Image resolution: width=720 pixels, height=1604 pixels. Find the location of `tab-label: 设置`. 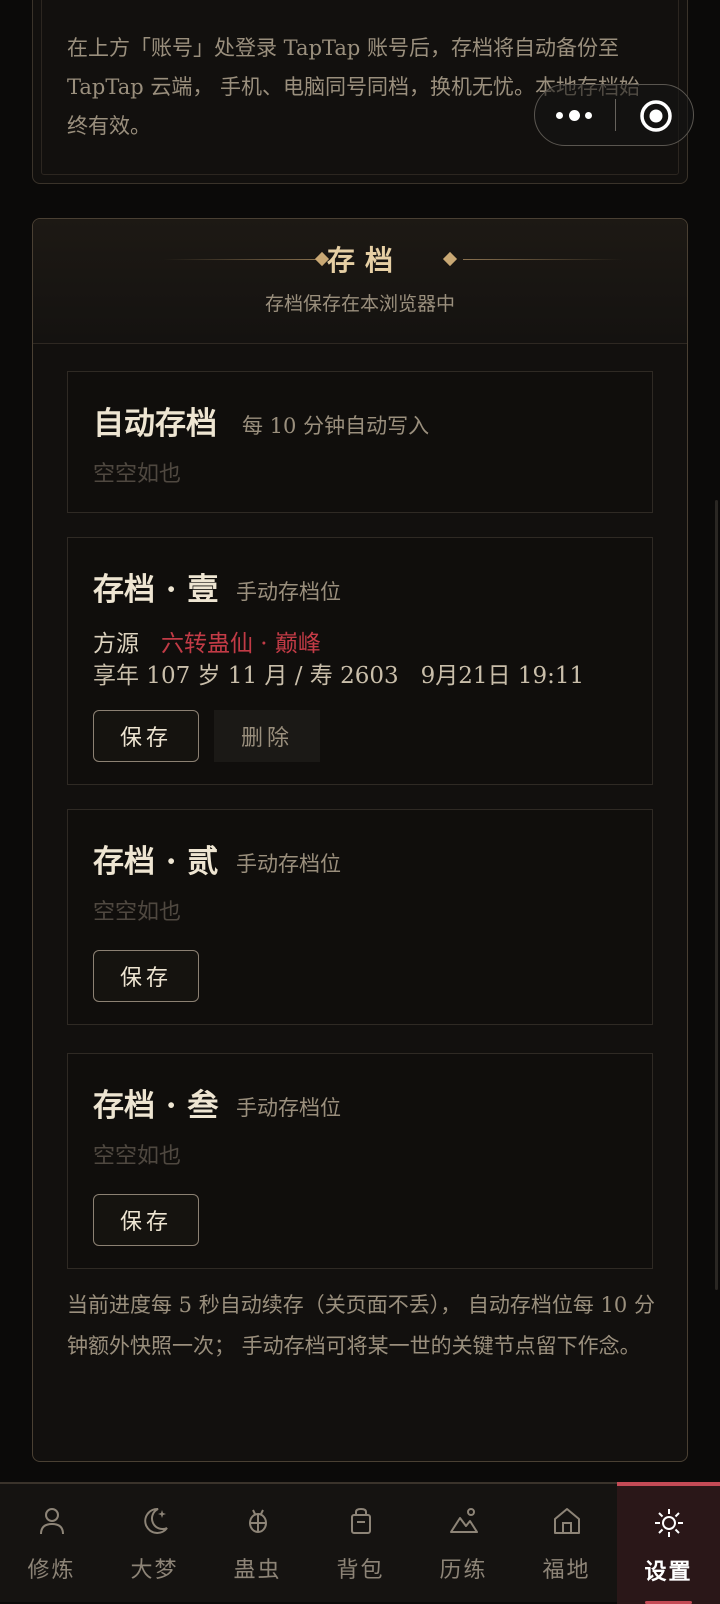

tab-label: 设置 is located at coordinates (668, 1572).